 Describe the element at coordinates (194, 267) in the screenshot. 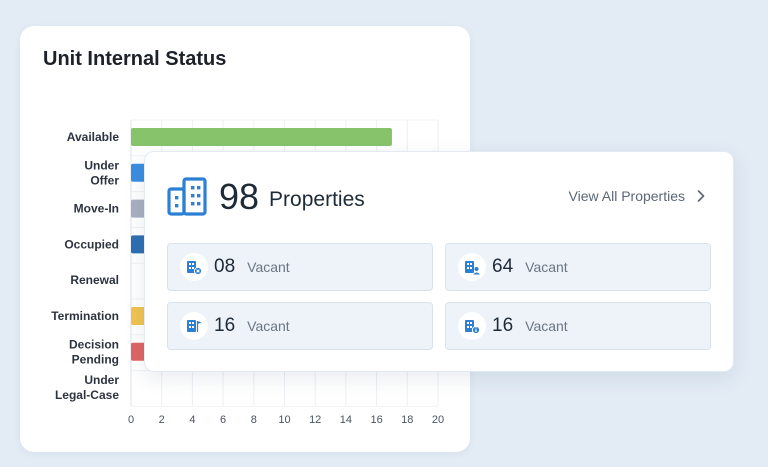

I see `building-vacant-x-icon` at that location.